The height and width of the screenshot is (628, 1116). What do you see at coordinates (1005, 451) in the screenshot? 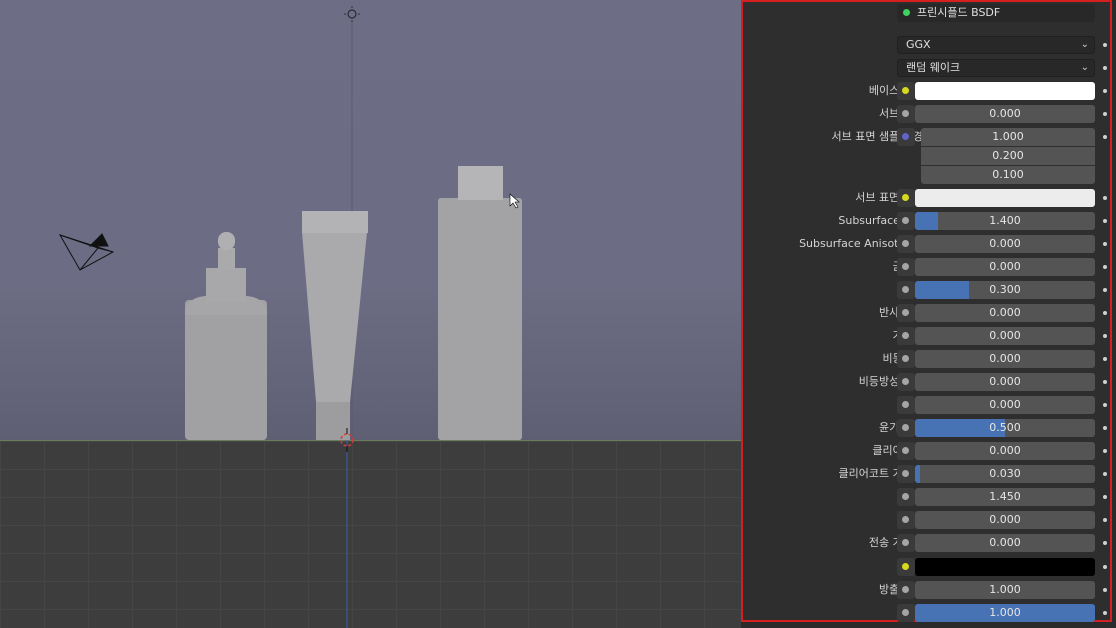
I see `clearcoat-field: 0.000` at bounding box center [1005, 451].